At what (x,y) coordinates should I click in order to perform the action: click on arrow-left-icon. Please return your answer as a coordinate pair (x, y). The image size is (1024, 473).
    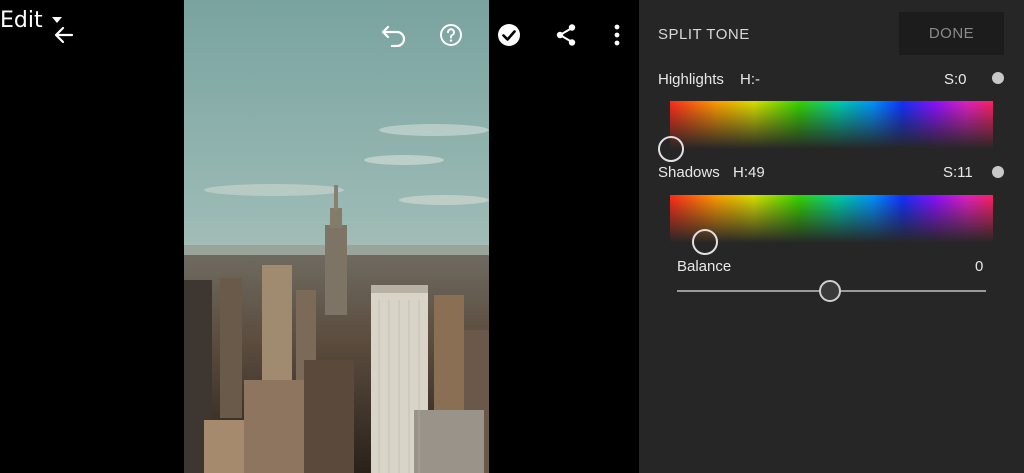
    Looking at the image, I should click on (64, 35).